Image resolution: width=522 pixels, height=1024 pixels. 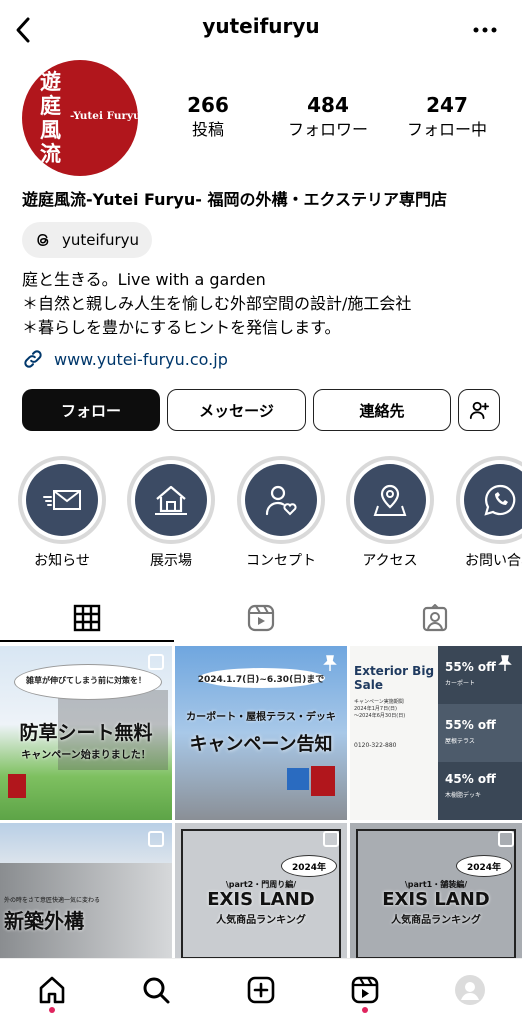 What do you see at coordinates (327, 129) in the screenshot?
I see `stat-followers-label: フォロワー` at bounding box center [327, 129].